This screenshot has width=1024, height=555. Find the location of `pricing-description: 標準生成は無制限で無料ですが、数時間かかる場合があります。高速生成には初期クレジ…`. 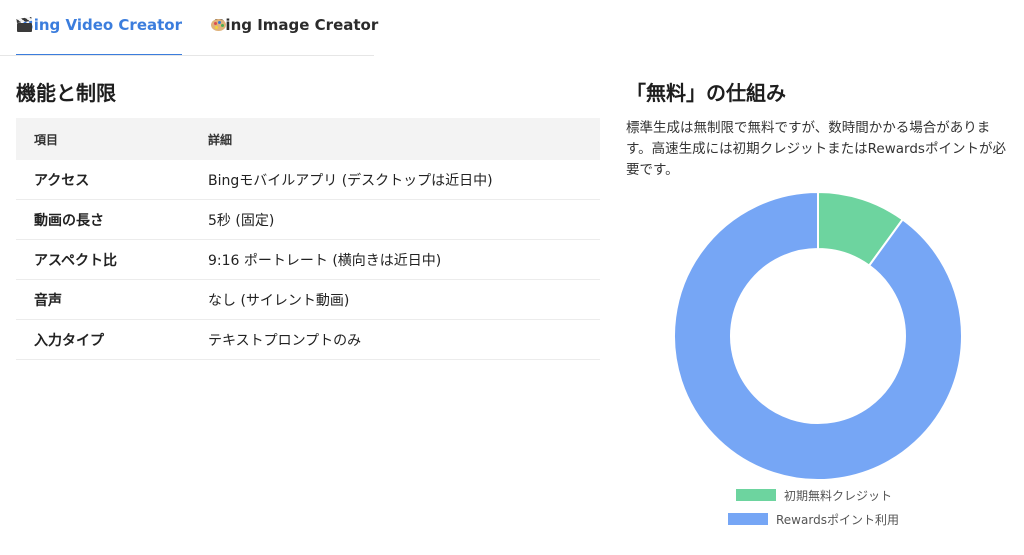

pricing-description: 標準生成は無制限で無料ですが、数時間かかる場合があります。高速生成には初期クレジ… is located at coordinates (816, 149).